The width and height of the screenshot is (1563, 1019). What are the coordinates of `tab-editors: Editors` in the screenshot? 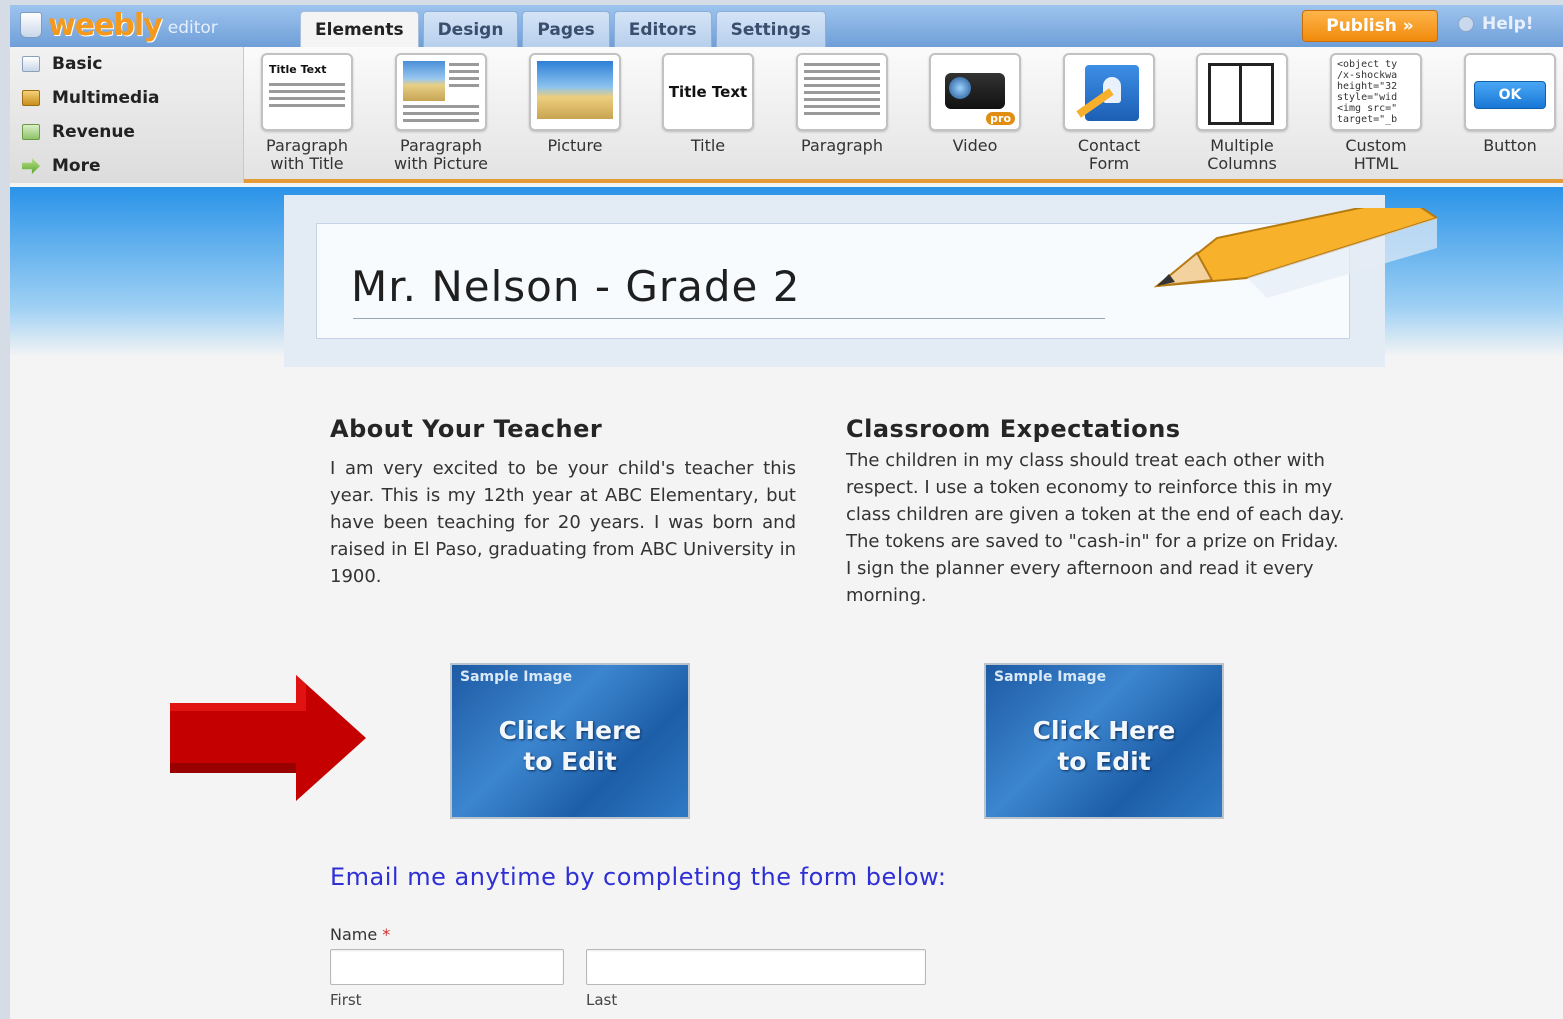 It's located at (662, 29).